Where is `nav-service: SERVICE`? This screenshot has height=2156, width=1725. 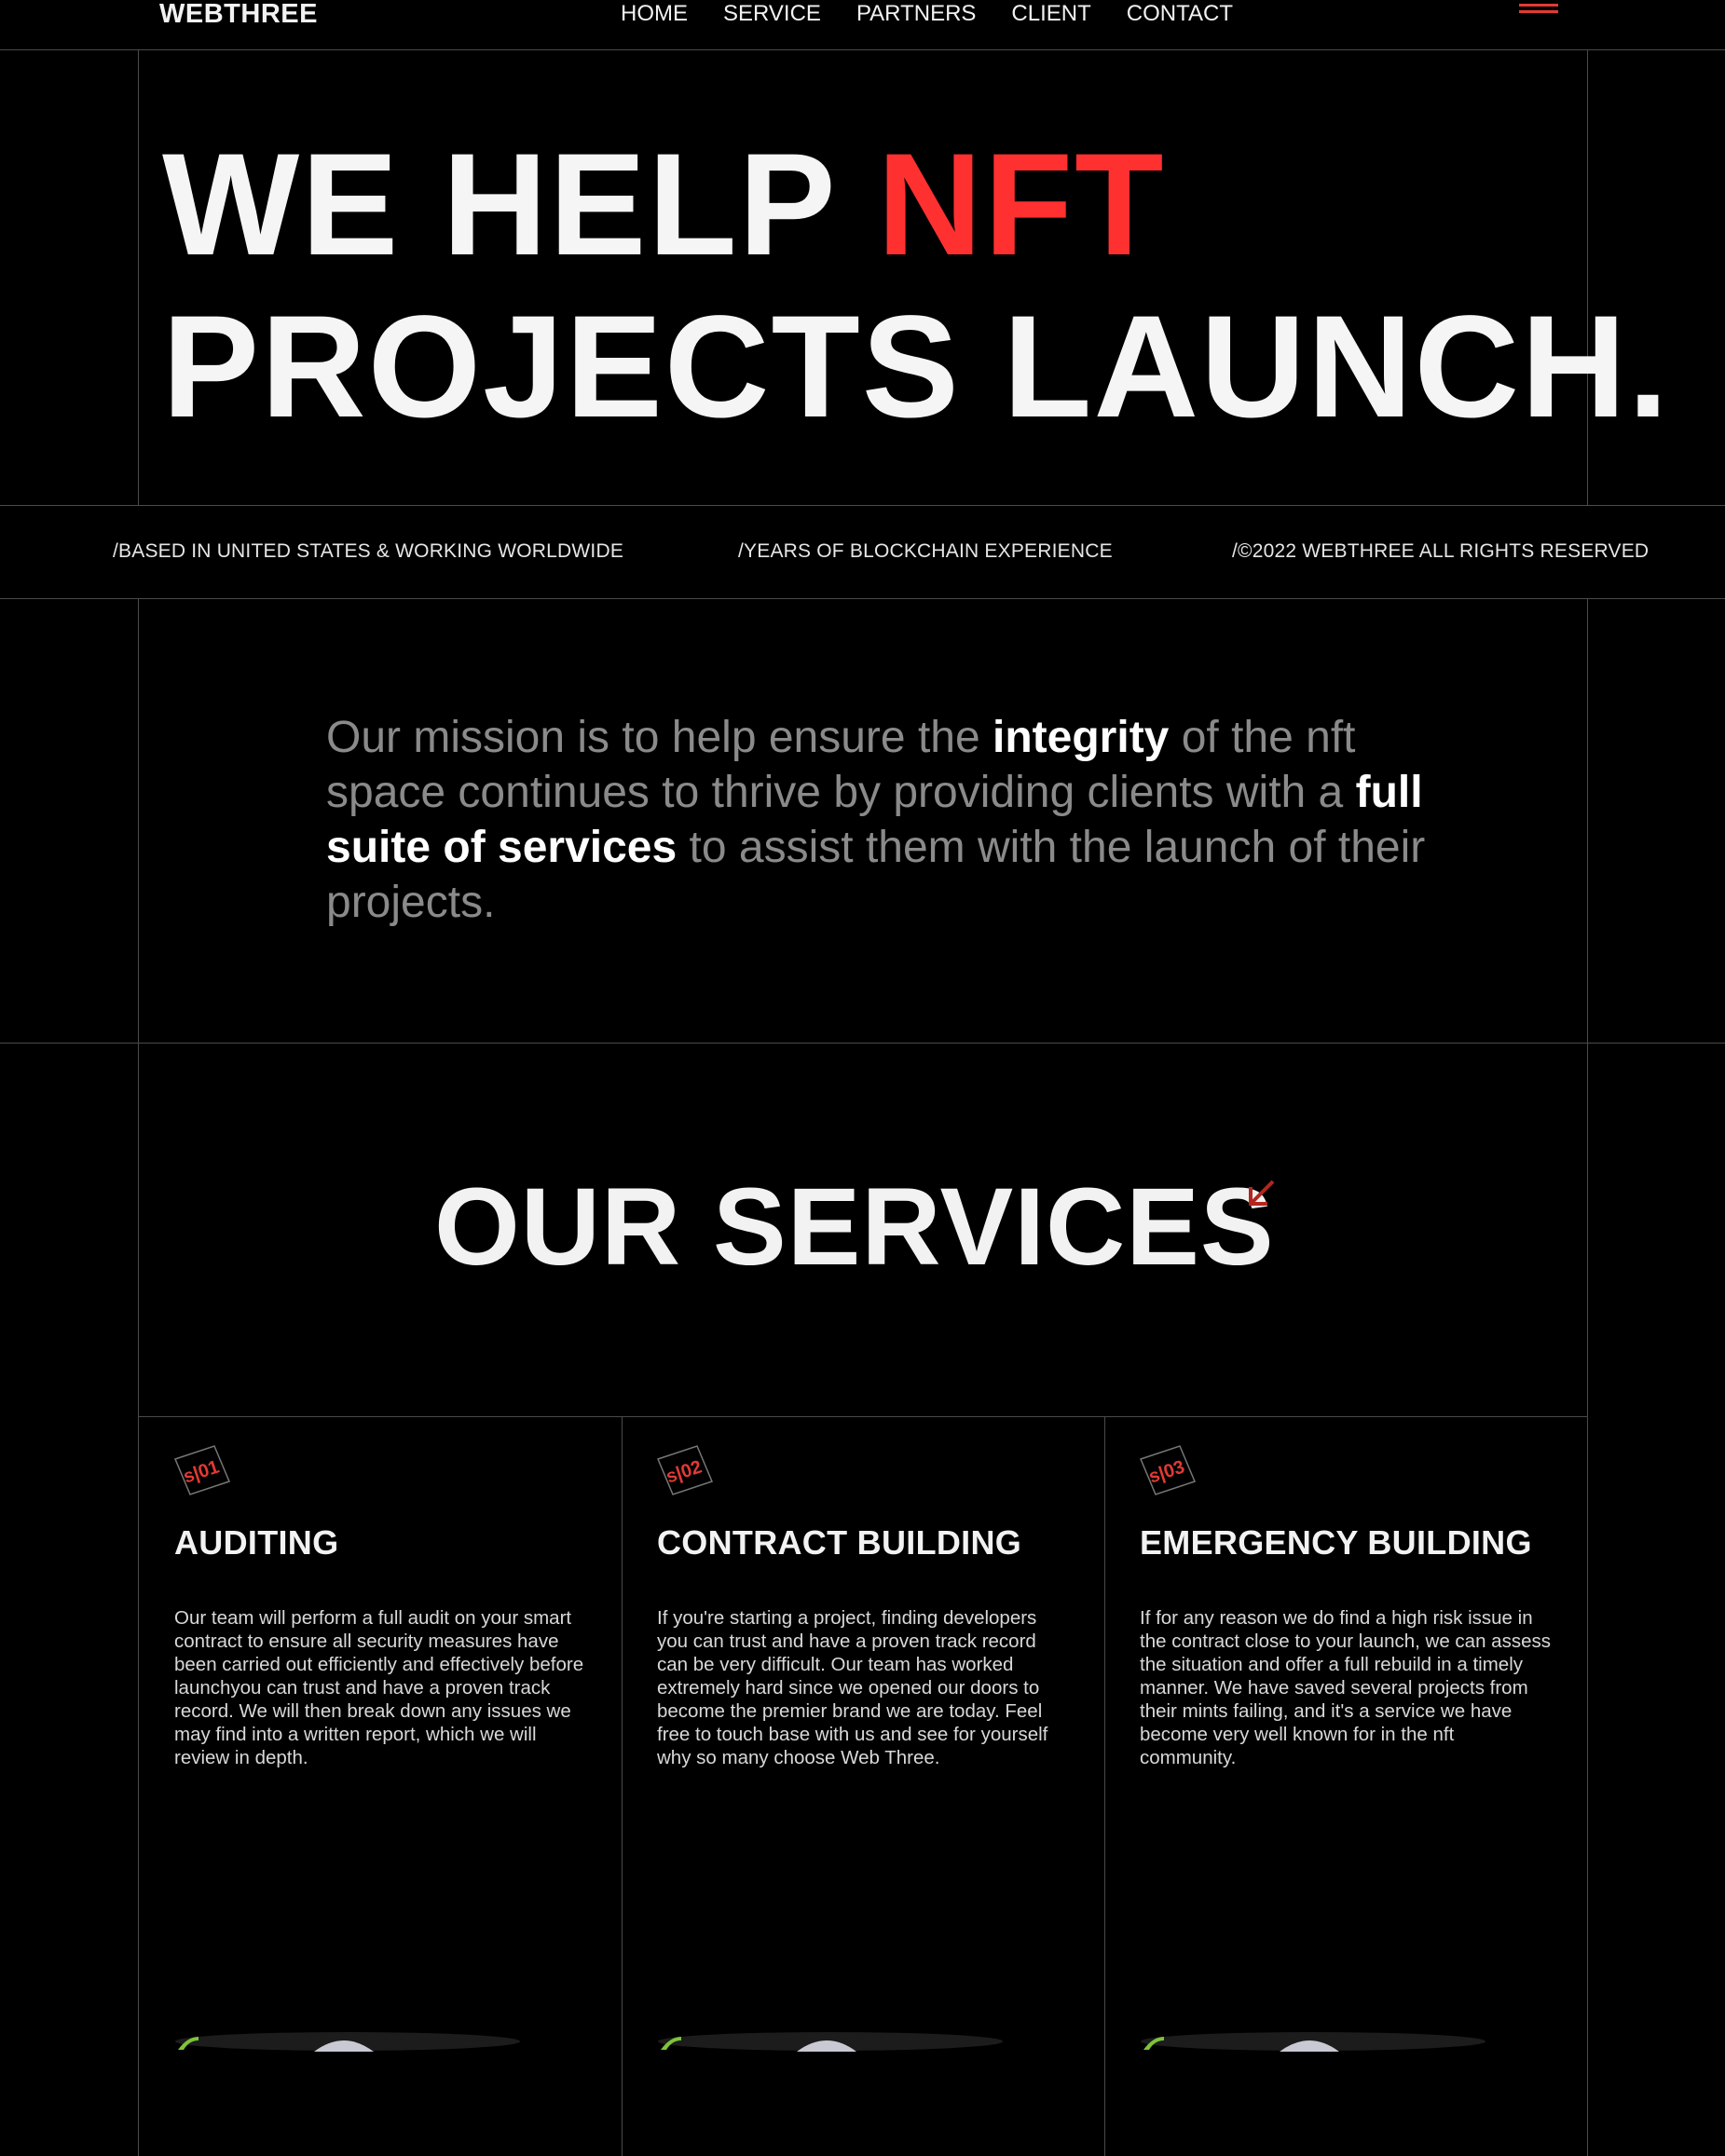 nav-service: SERVICE is located at coordinates (772, 14).